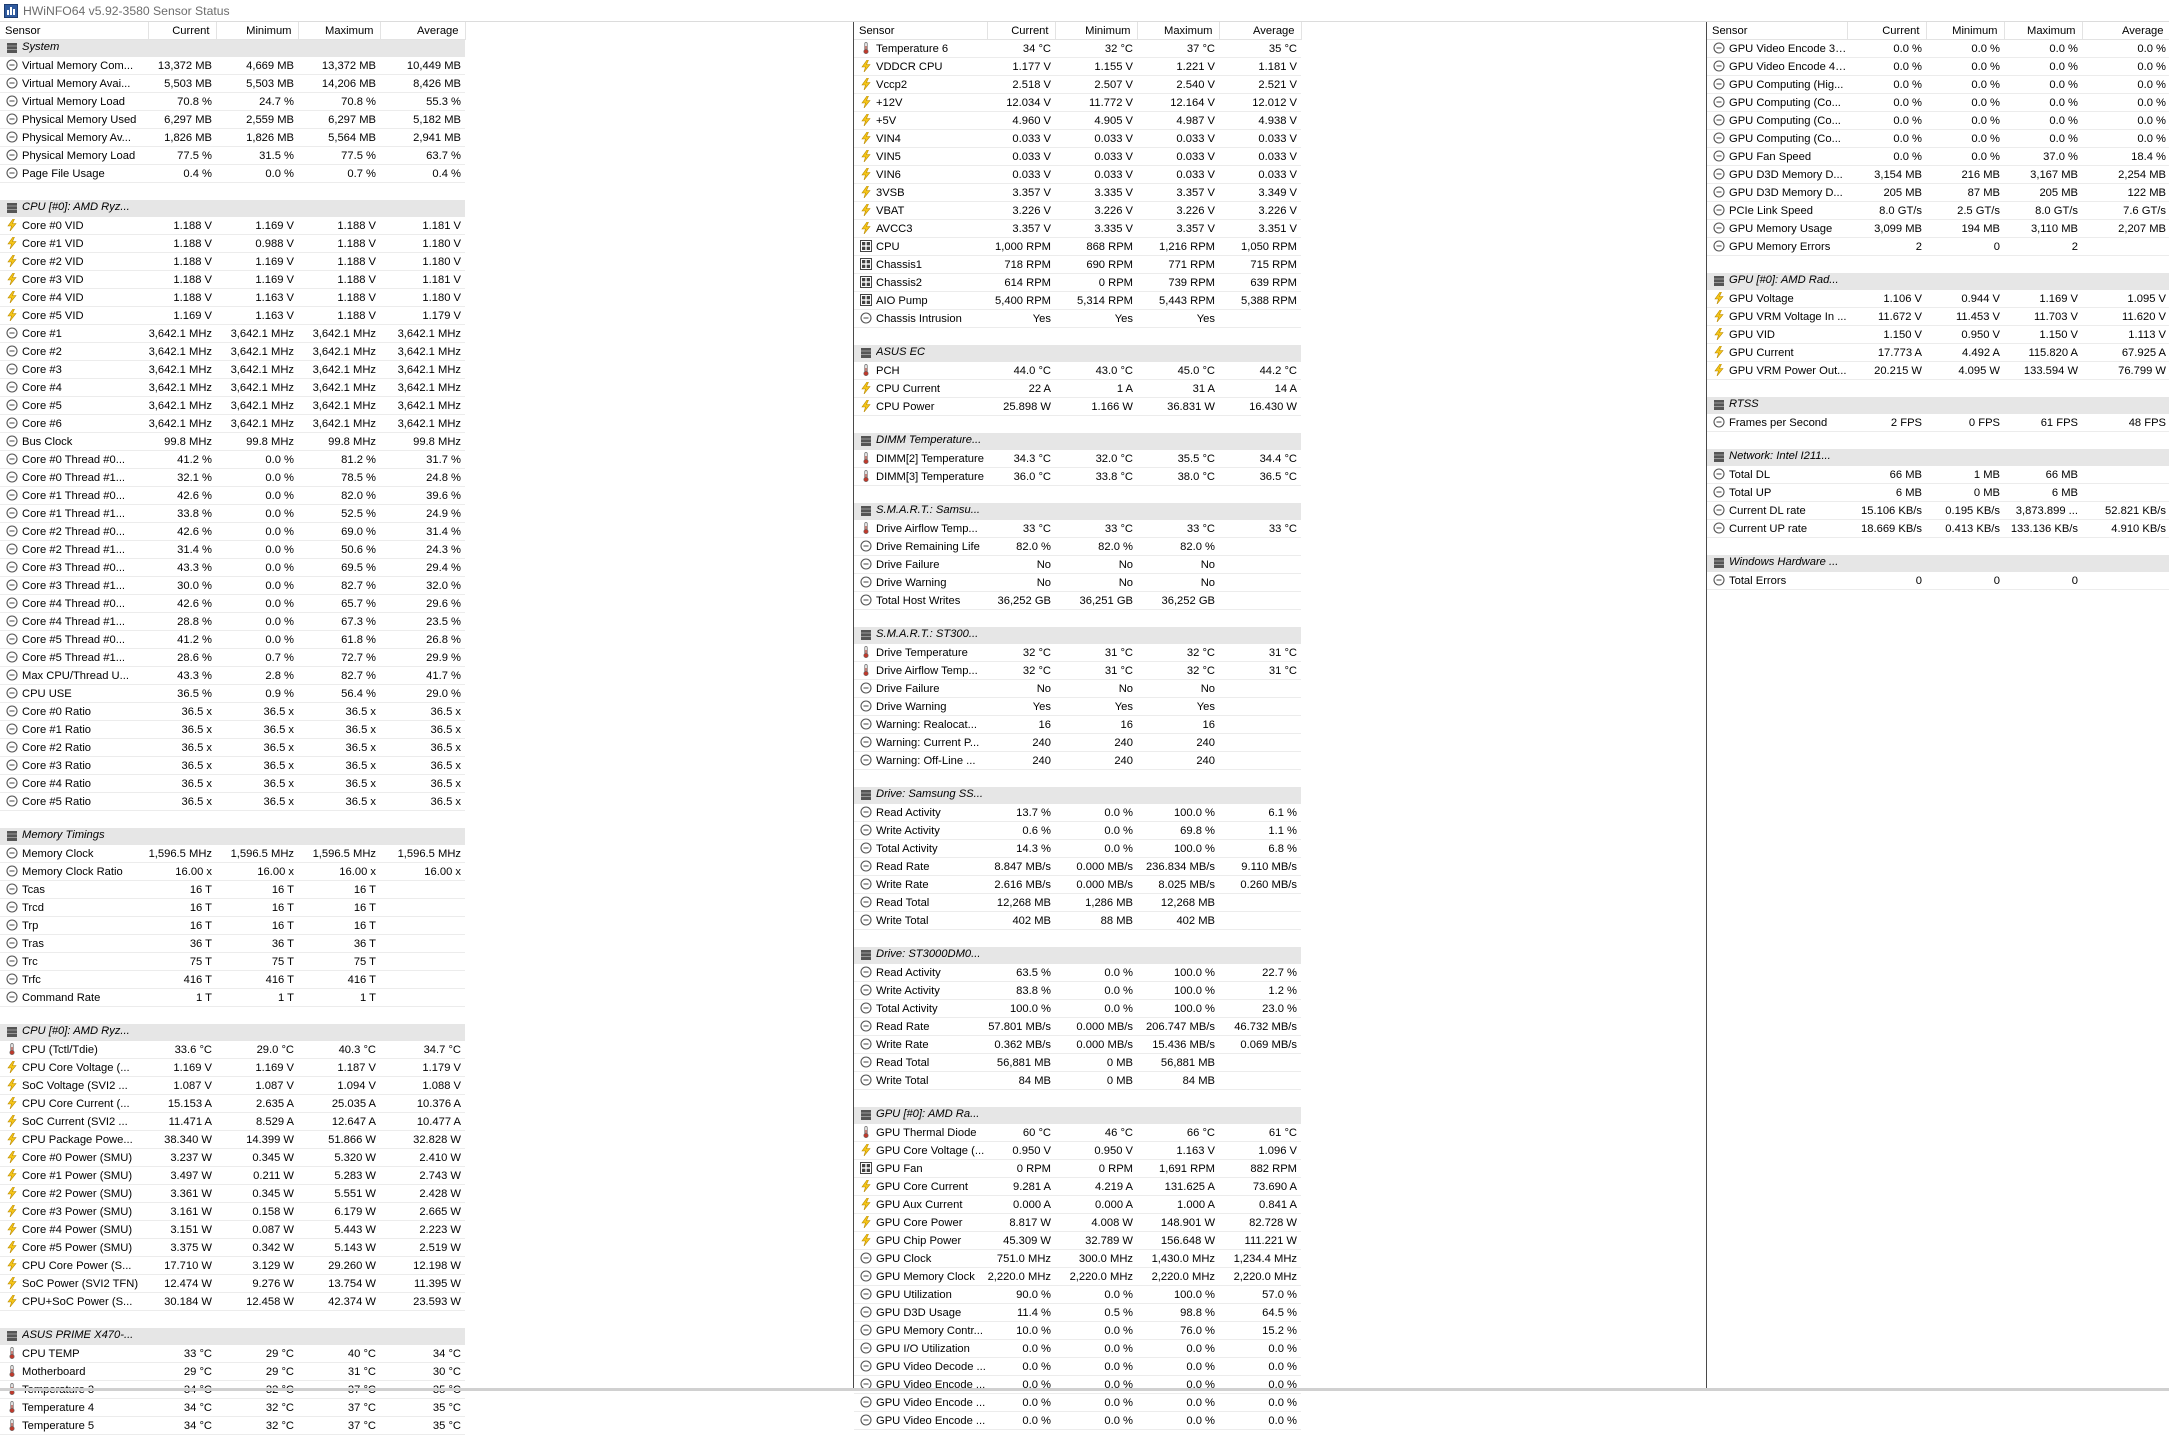 The height and width of the screenshot is (1435, 2169). What do you see at coordinates (74, 747) in the screenshot?
I see `sensor-name-cell: Core #2 Ratio` at bounding box center [74, 747].